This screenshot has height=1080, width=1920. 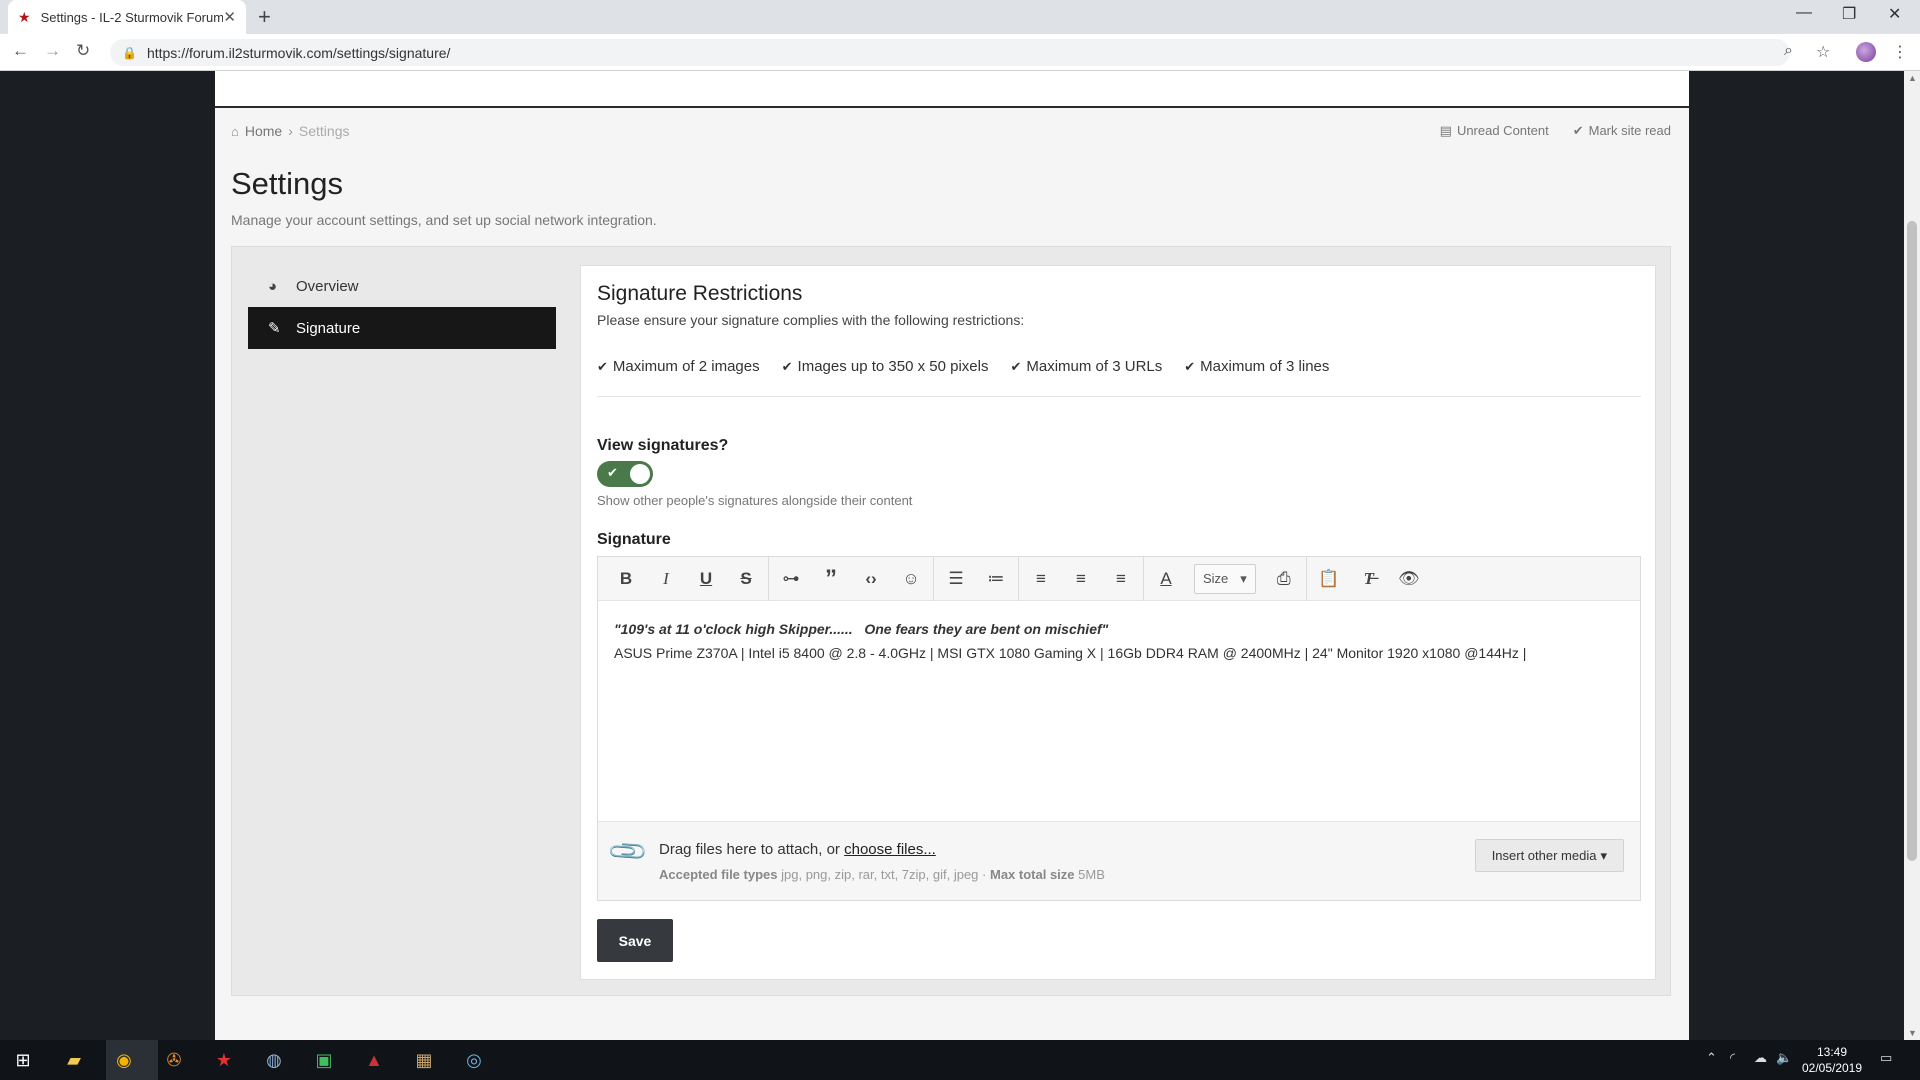 I want to click on app-icon-5: ▦, so click(x=424, y=1060).